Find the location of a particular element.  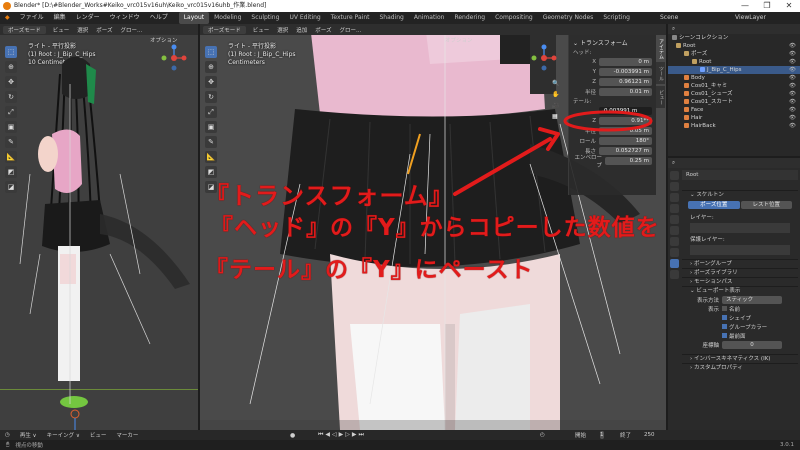

timeline-editor-icon: ◷ is located at coordinates (7, 435).